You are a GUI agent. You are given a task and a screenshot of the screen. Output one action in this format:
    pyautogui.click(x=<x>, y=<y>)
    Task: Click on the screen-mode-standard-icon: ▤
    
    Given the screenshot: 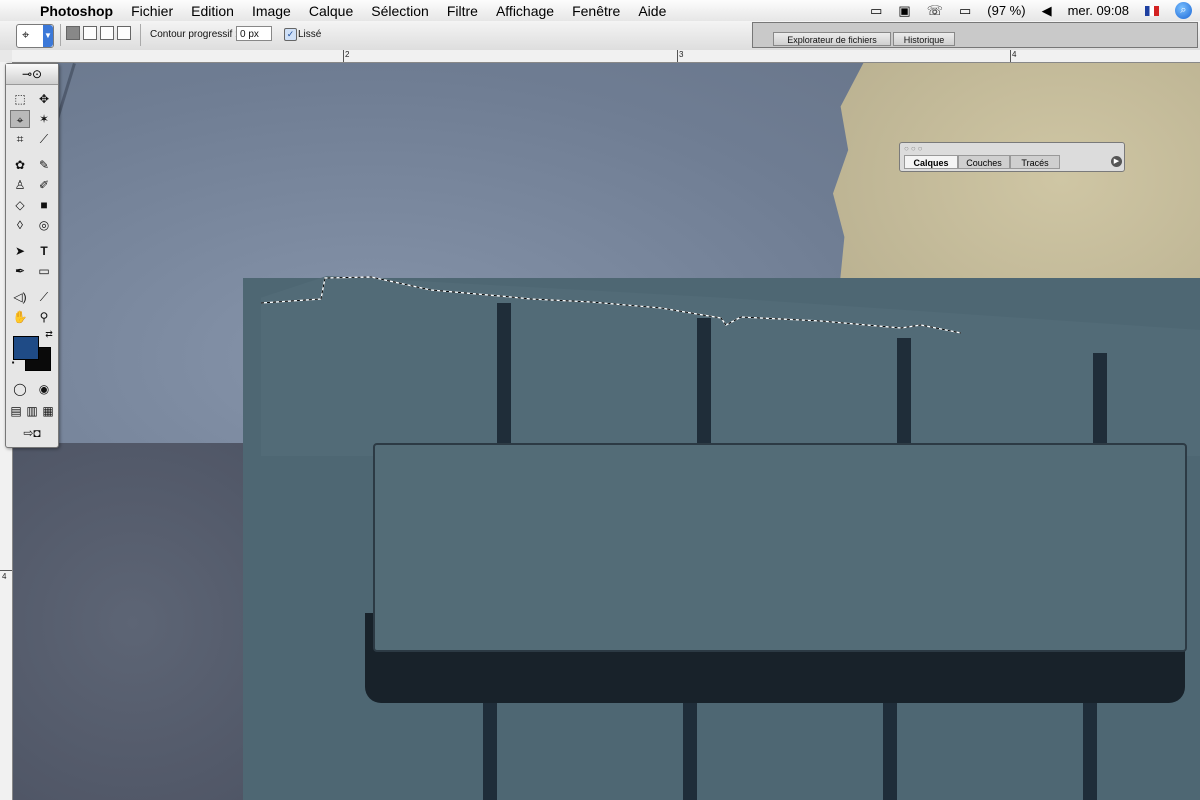 What is the action you would take?
    pyautogui.click(x=16, y=411)
    